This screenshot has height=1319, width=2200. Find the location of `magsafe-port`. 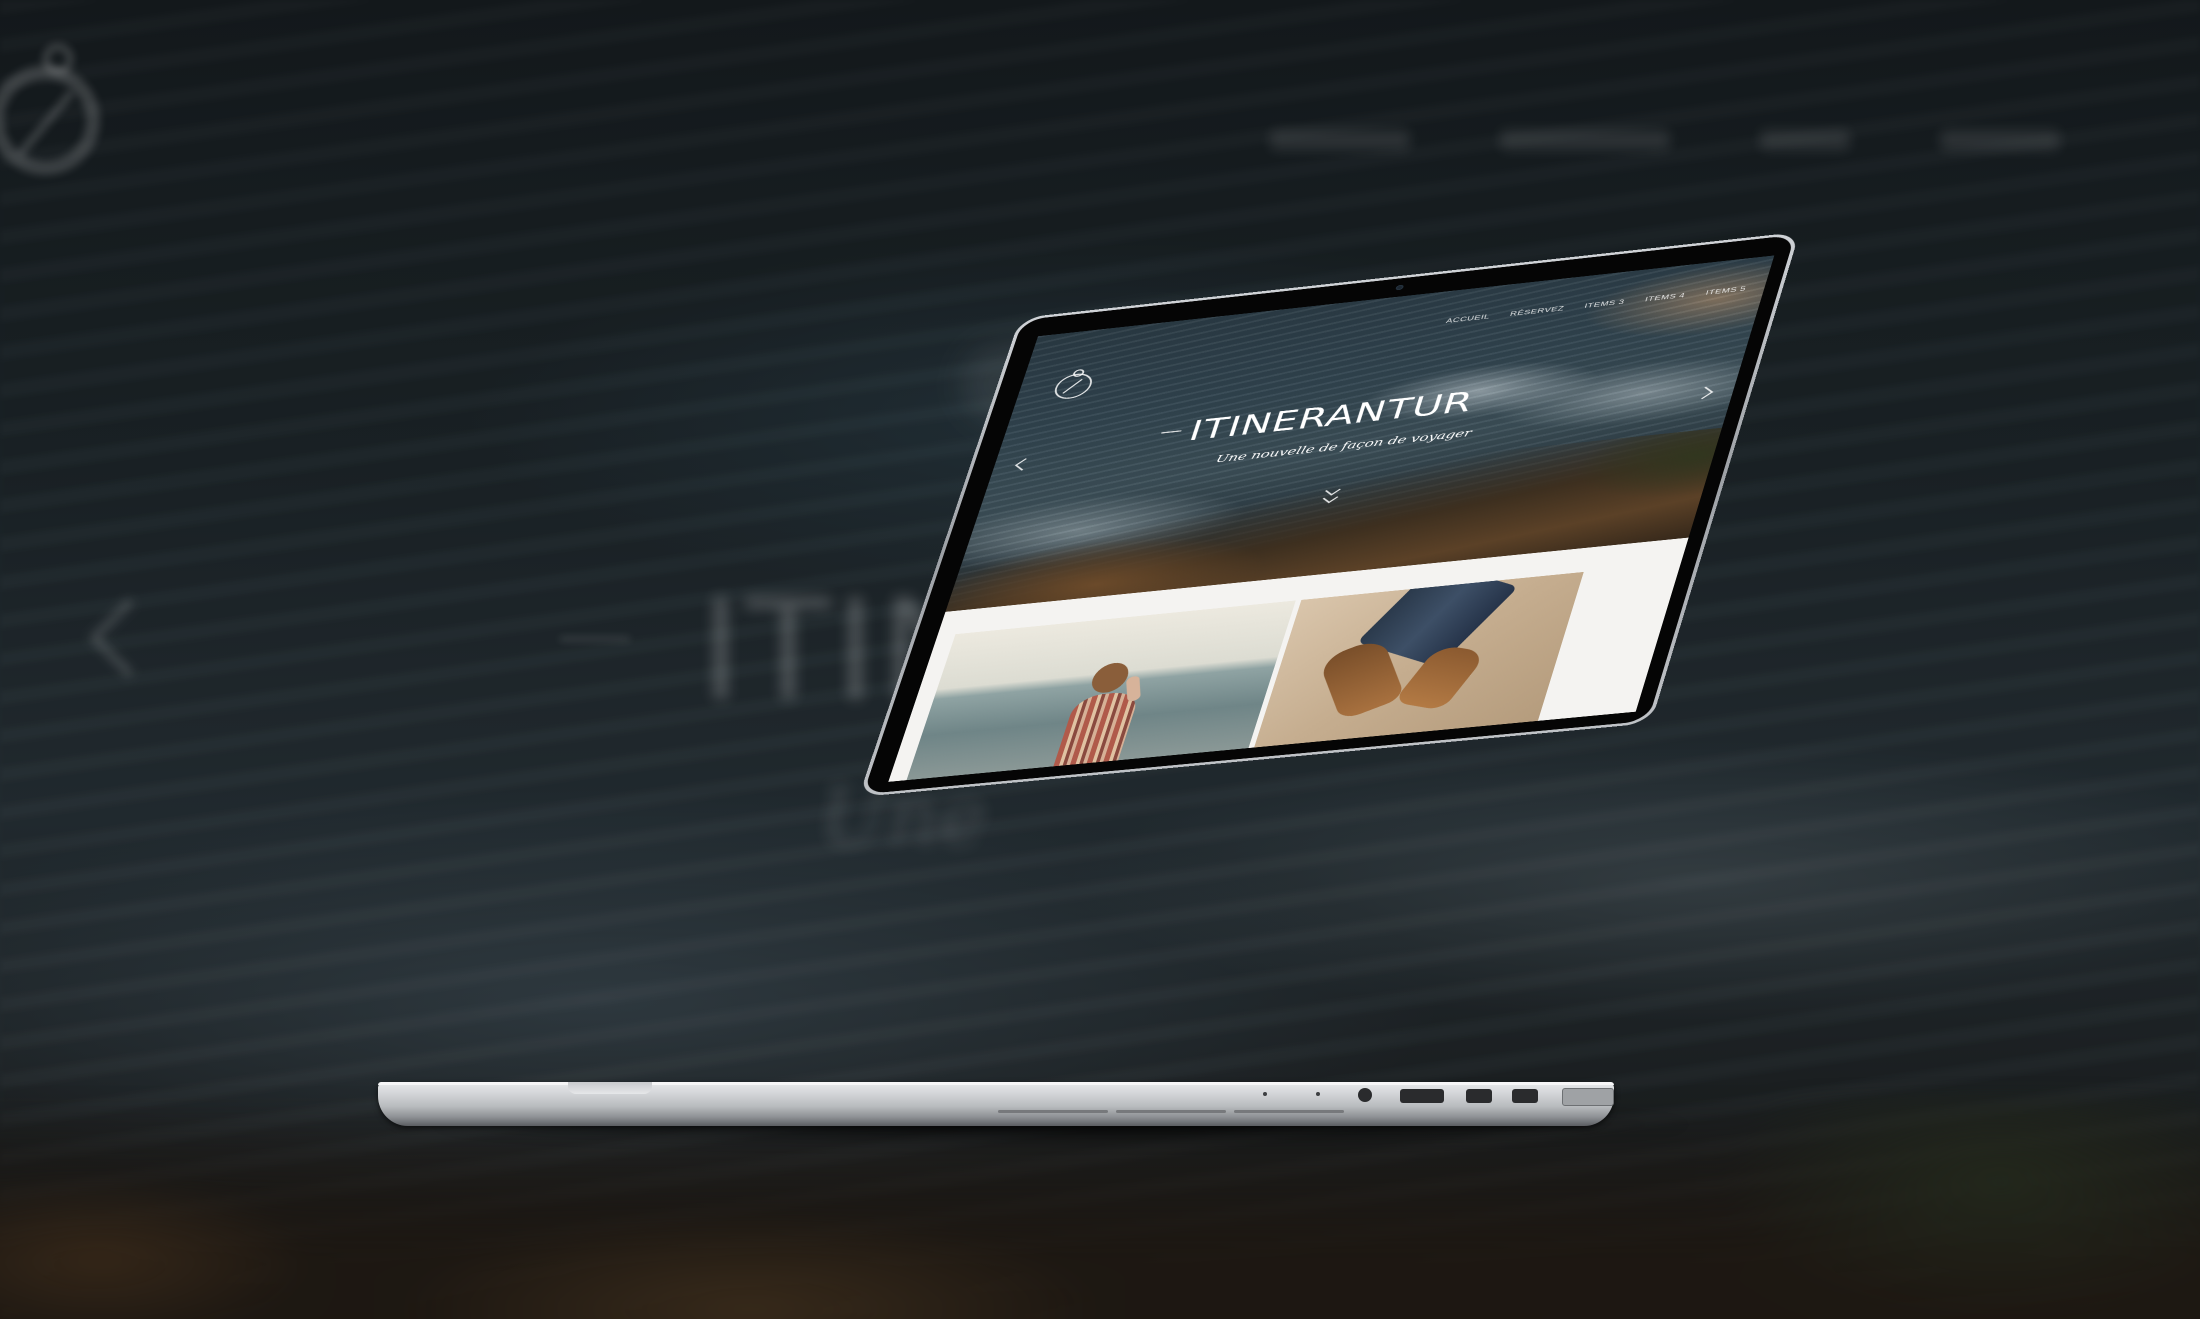

magsafe-port is located at coordinates (1588, 1097).